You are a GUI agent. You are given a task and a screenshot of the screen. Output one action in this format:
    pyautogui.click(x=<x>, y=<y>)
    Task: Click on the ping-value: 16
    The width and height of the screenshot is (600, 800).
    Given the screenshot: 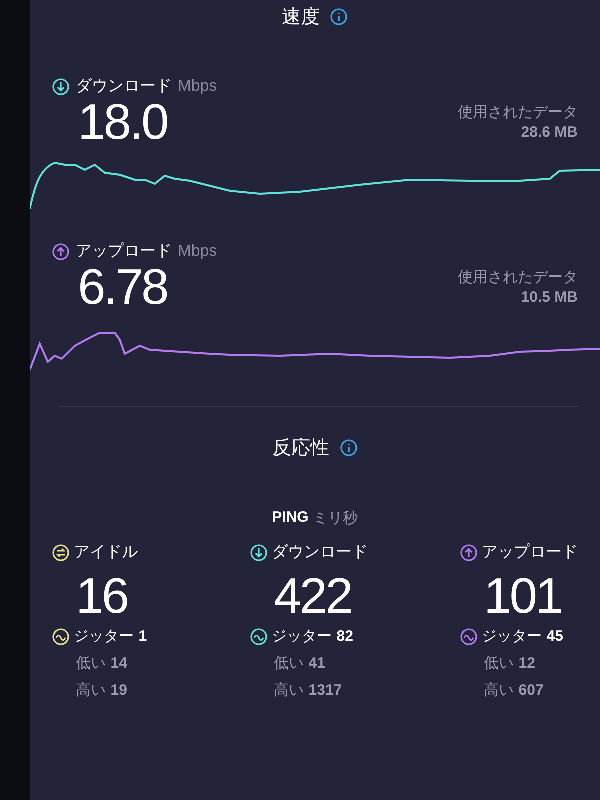 What is the action you would take?
    pyautogui.click(x=102, y=596)
    